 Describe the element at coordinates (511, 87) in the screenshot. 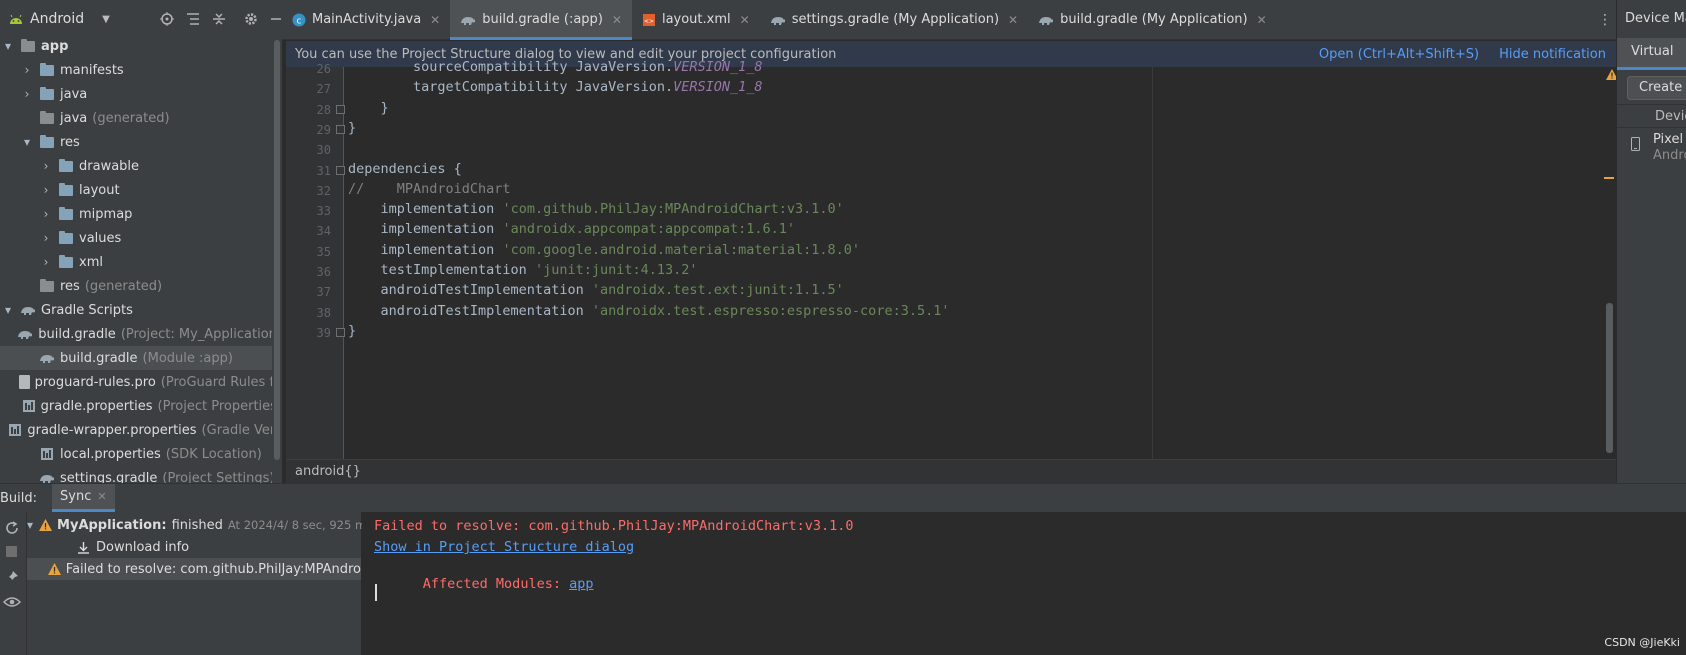

I see `code-token: targetCompatibility JavaVersion.` at that location.